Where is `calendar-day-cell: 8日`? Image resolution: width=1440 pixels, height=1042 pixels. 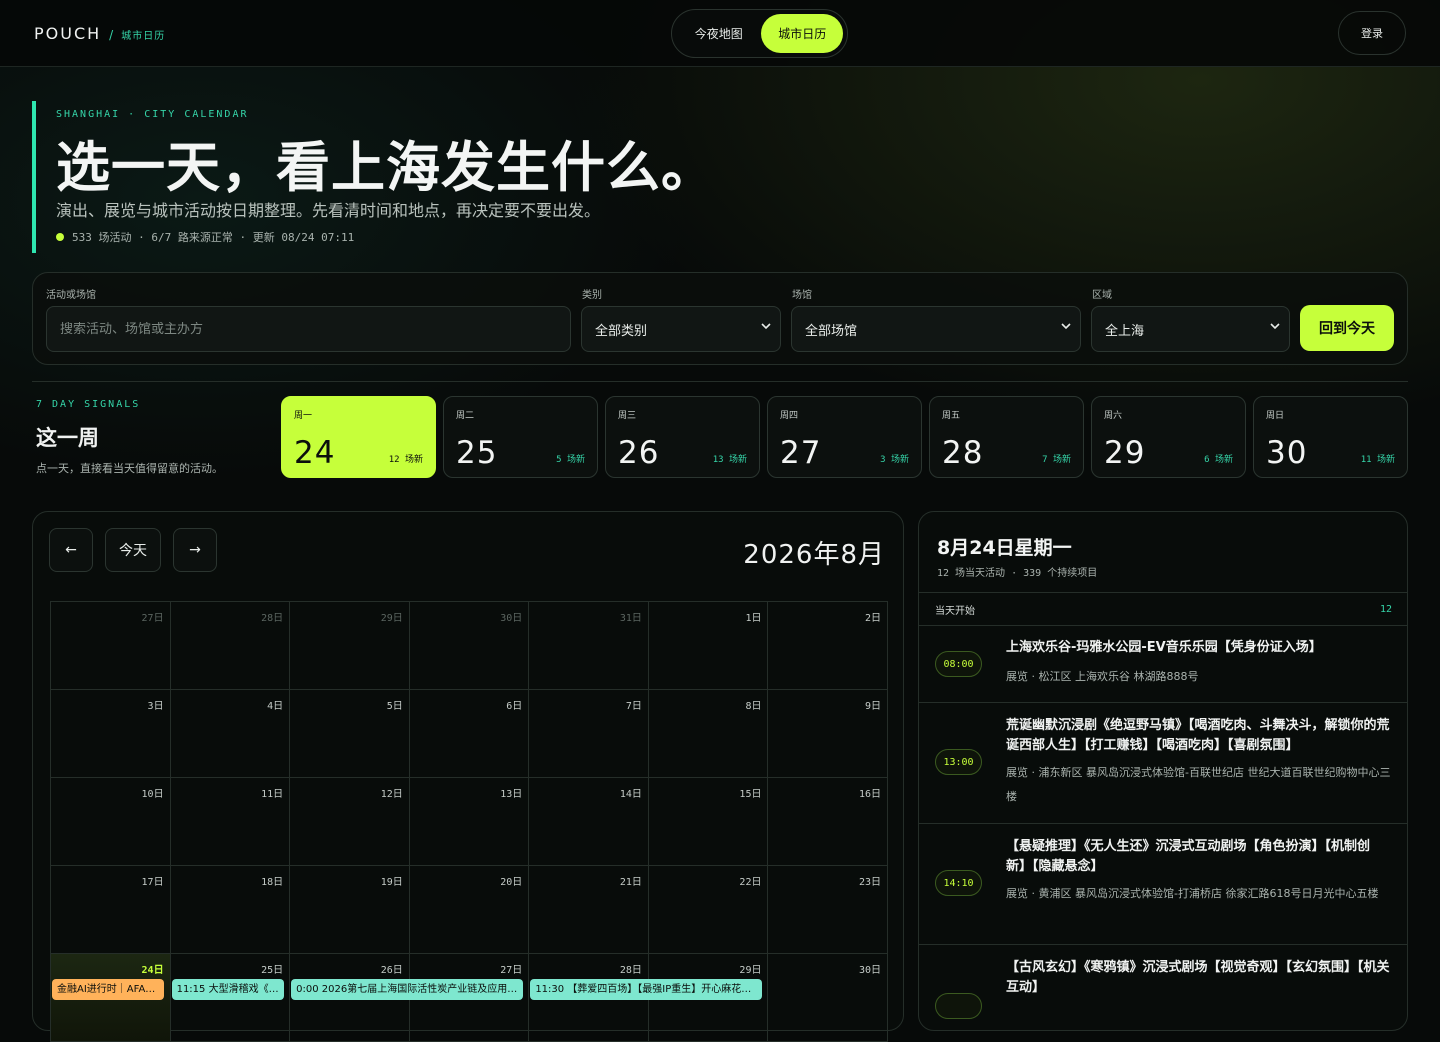
calendar-day-cell: 8日 is located at coordinates (708, 734).